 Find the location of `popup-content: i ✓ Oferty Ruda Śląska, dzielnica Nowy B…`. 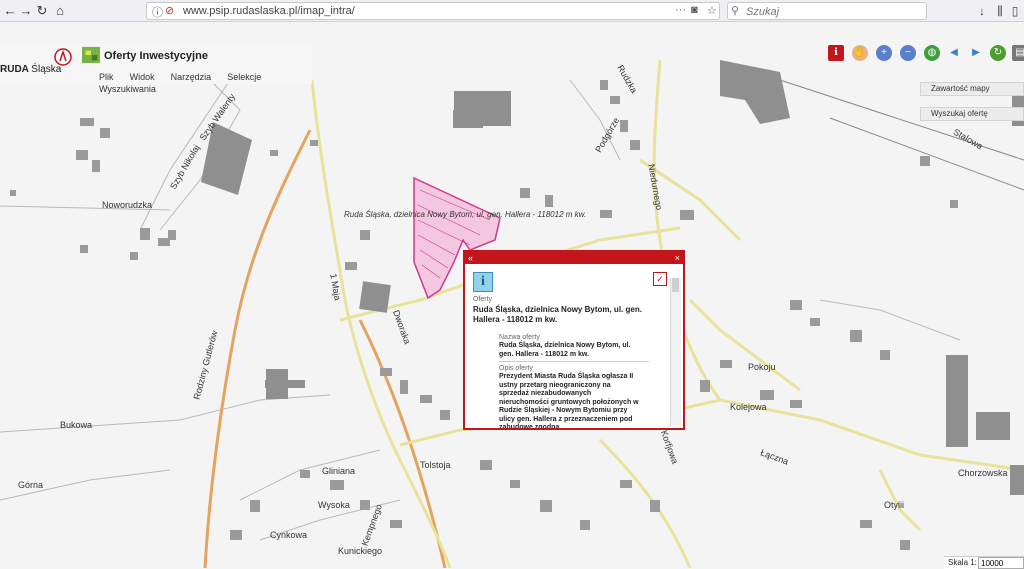

popup-content: i ✓ Oferty Ruda Śląska, dzielnica Nowy B… is located at coordinates (569, 347).